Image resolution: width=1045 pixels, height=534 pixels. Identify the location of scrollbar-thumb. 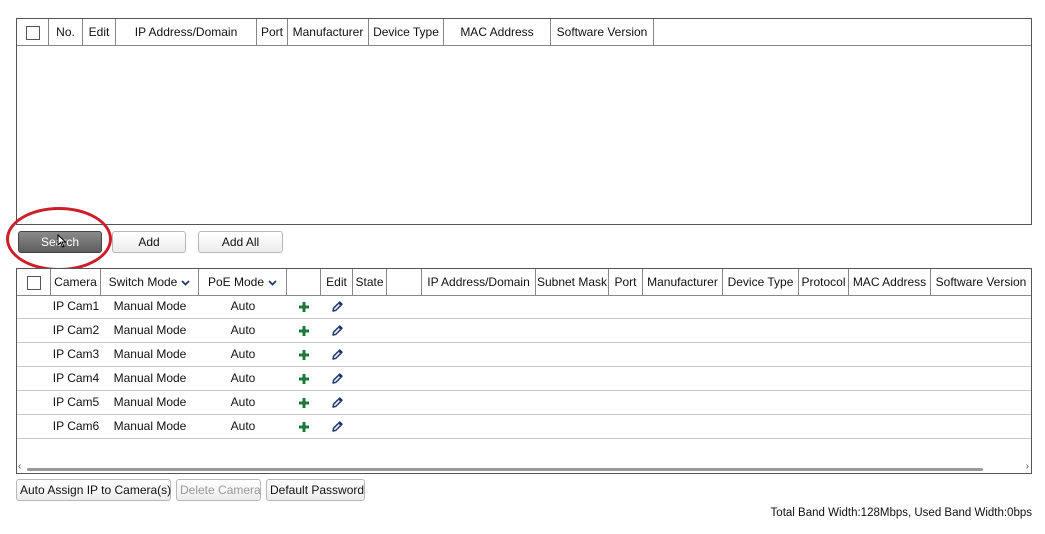
(505, 469).